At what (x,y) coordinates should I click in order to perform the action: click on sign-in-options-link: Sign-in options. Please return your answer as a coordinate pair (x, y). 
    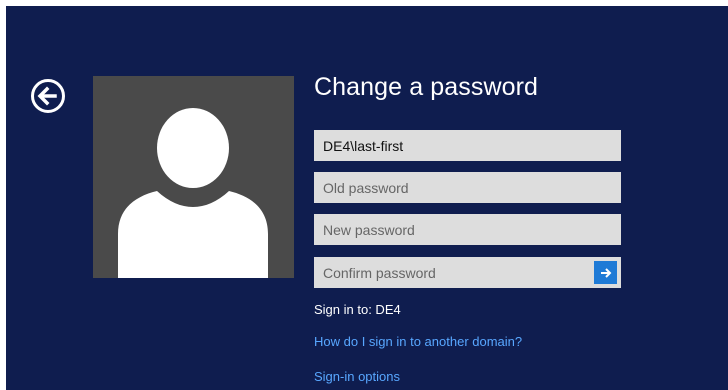
    Looking at the image, I should click on (357, 376).